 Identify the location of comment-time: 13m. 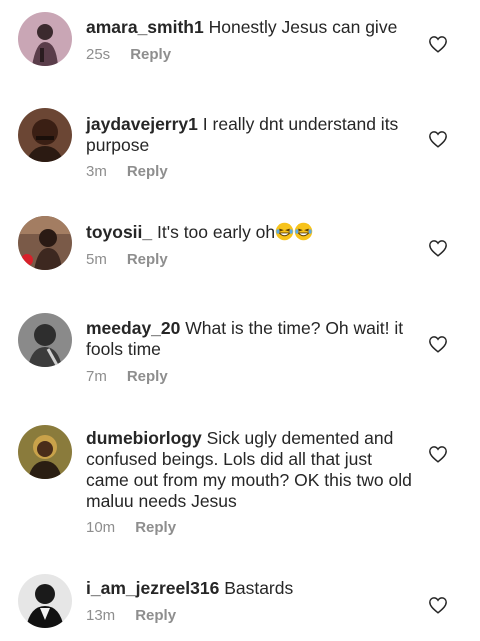
(101, 615).